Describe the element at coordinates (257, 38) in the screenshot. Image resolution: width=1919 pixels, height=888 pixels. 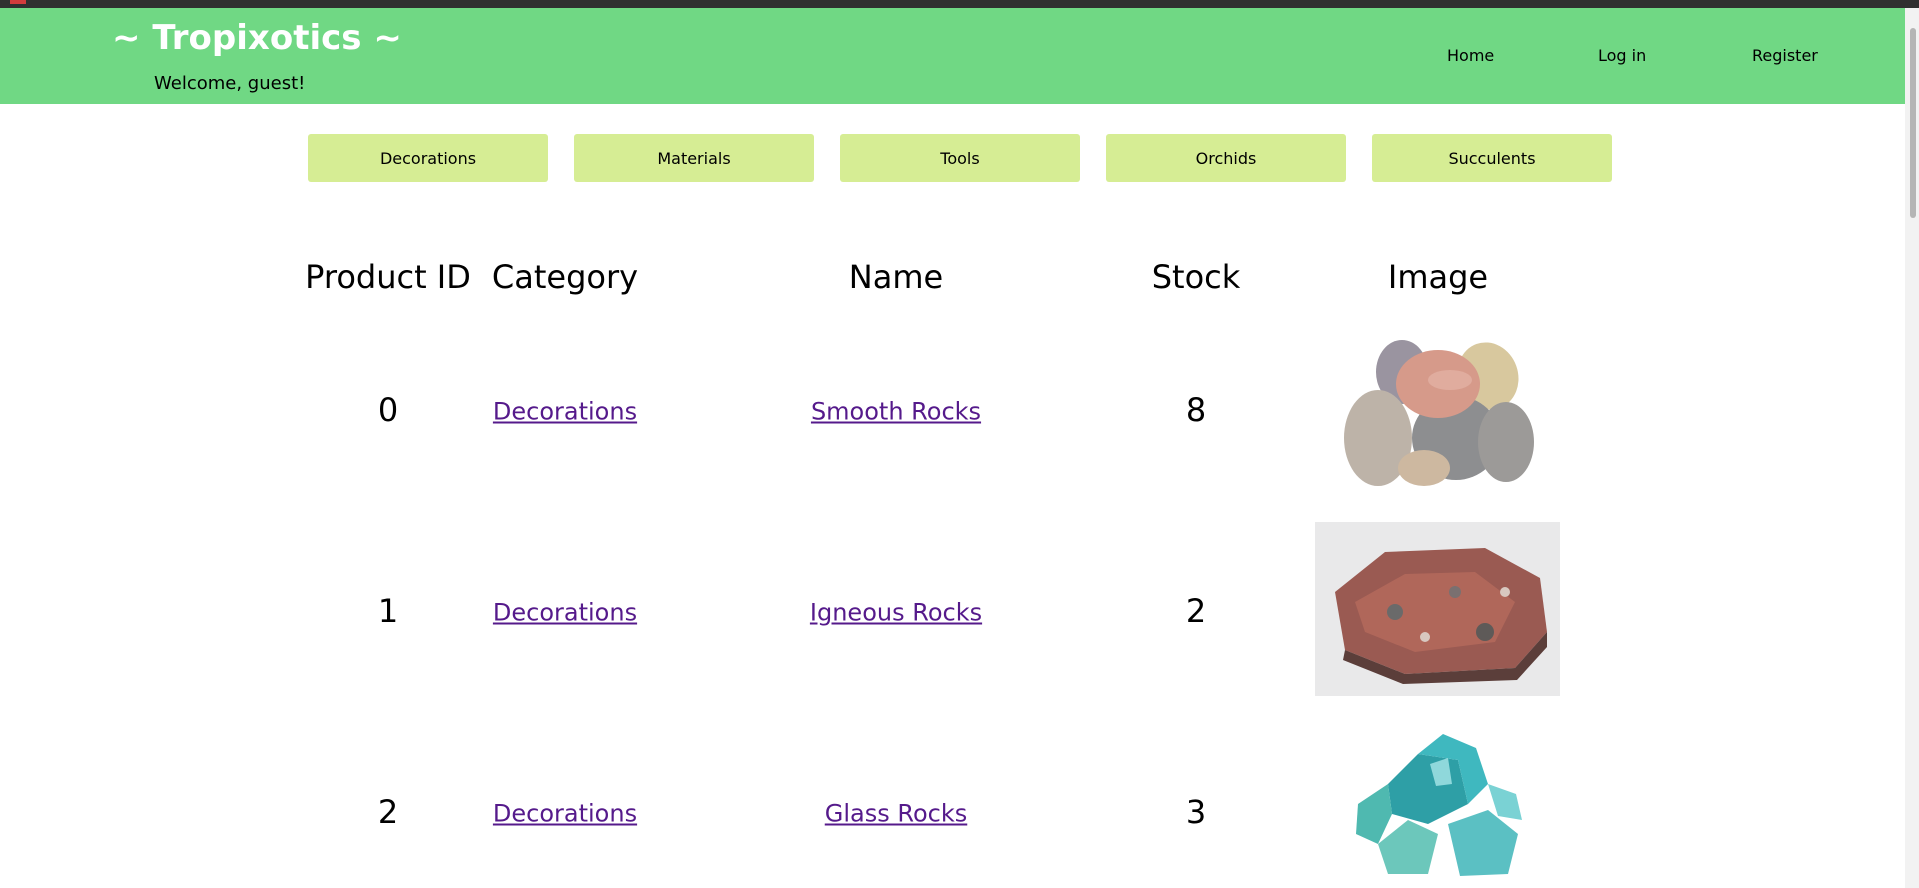
I see `site-logo: ~ Tropixotics ~` at that location.